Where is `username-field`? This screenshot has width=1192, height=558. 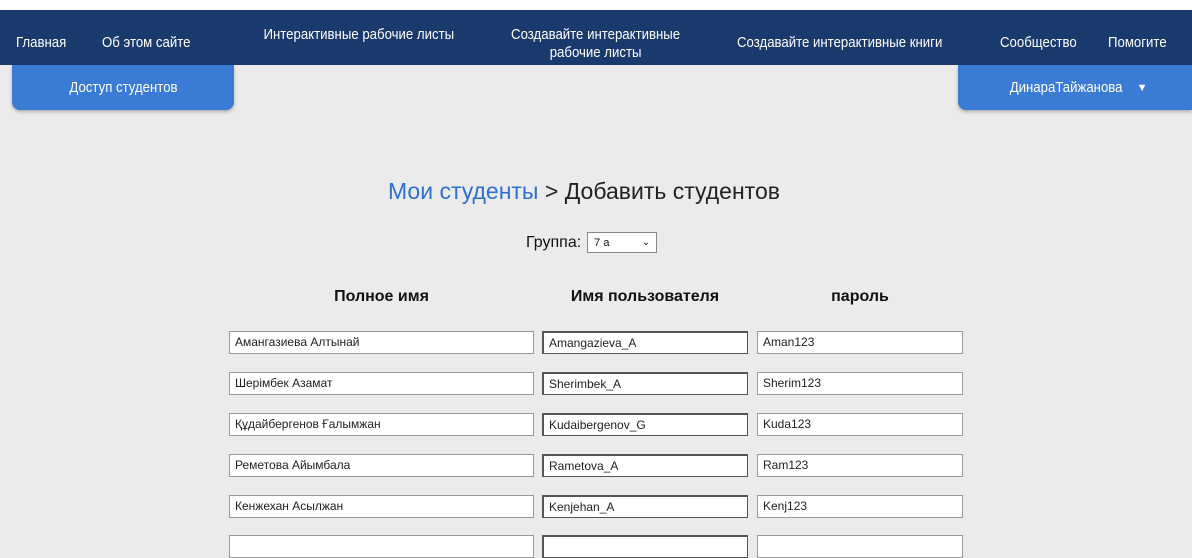 username-field is located at coordinates (645, 546).